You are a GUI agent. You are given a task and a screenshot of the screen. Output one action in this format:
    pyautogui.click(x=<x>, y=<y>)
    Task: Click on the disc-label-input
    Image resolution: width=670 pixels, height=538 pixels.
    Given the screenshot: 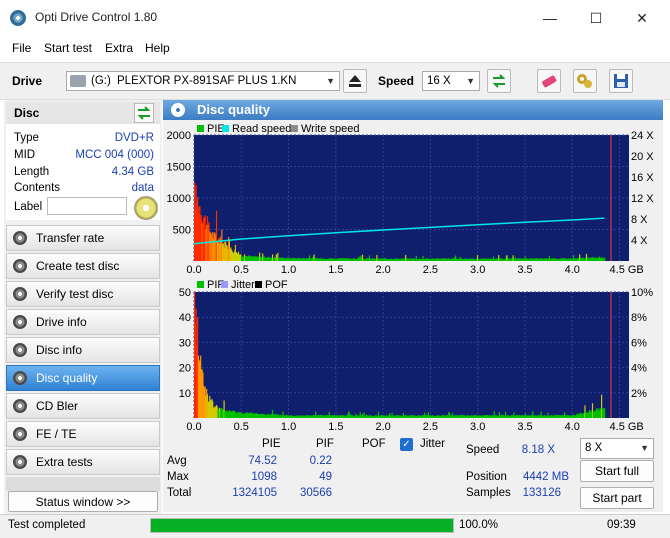 What is the action you would take?
    pyautogui.click(x=87, y=206)
    